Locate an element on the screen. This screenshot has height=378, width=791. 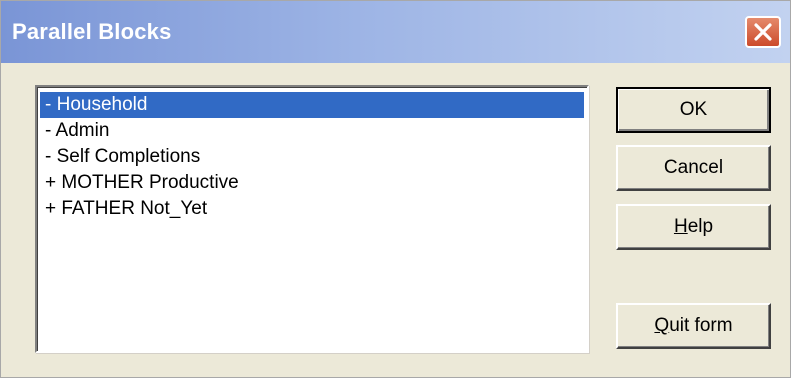
help-button-label: Help is located at coordinates (693, 227).